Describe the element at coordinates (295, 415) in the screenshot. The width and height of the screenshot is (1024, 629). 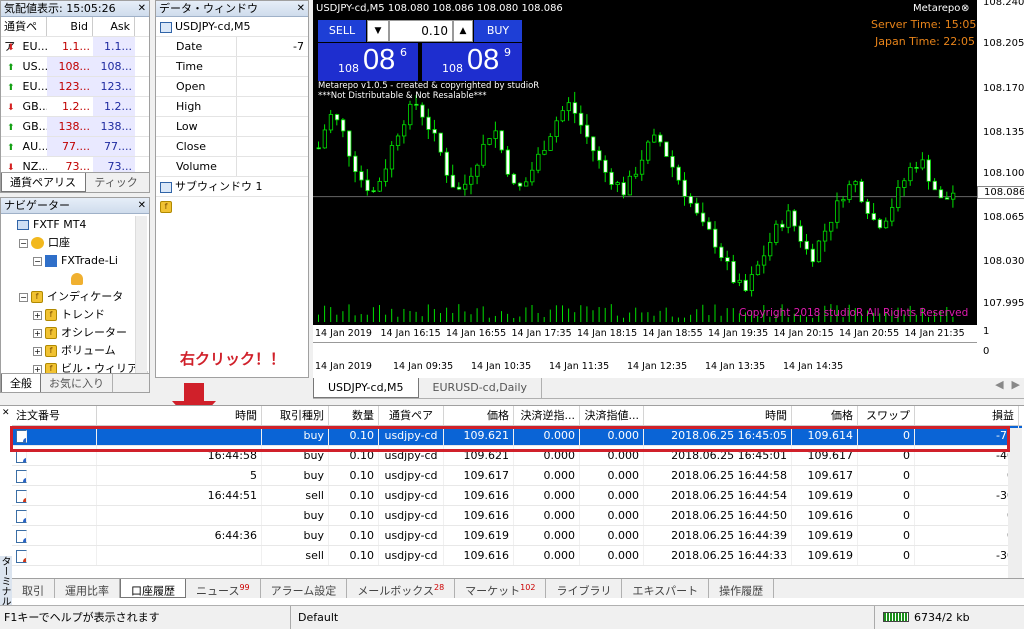
I see `column-header: 取引種別` at that location.